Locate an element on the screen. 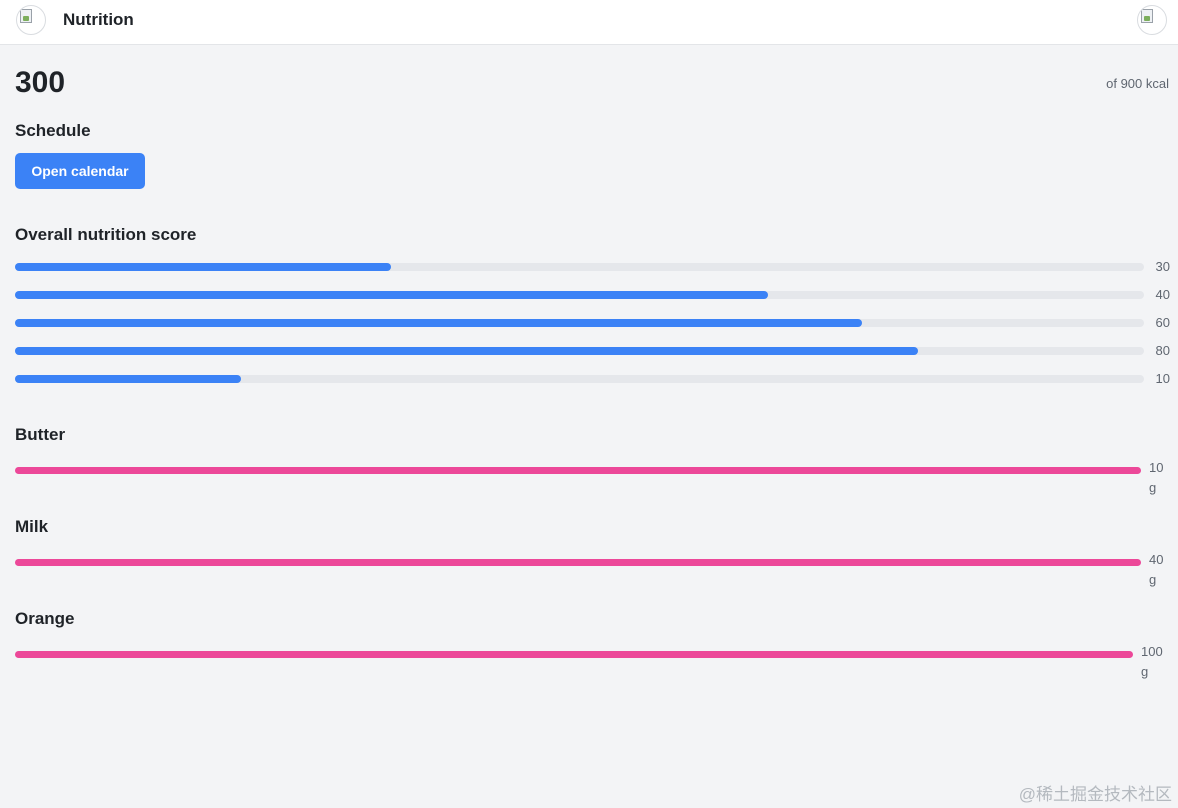  food-title: Orange is located at coordinates (45, 618).